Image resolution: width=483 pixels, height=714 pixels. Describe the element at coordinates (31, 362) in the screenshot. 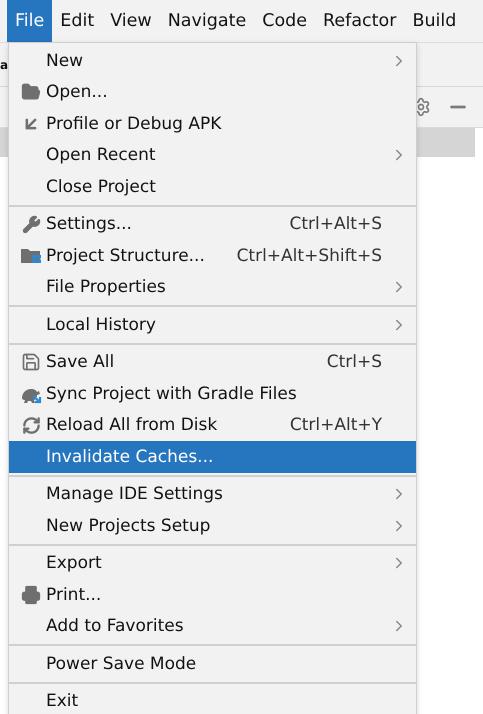

I see `save-icon` at that location.